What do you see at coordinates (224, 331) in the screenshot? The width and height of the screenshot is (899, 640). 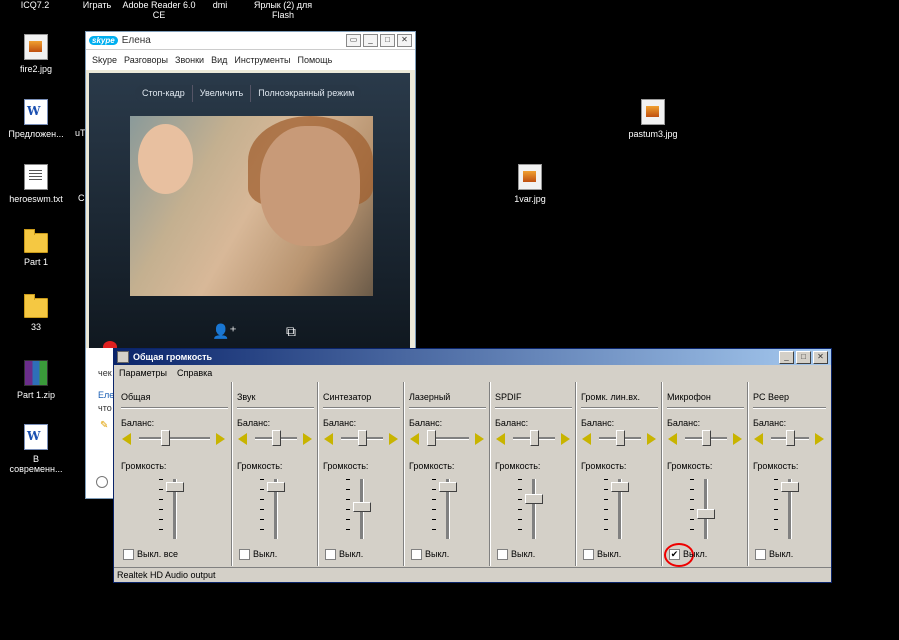 I see `add-person-icon: 👤⁺` at bounding box center [224, 331].